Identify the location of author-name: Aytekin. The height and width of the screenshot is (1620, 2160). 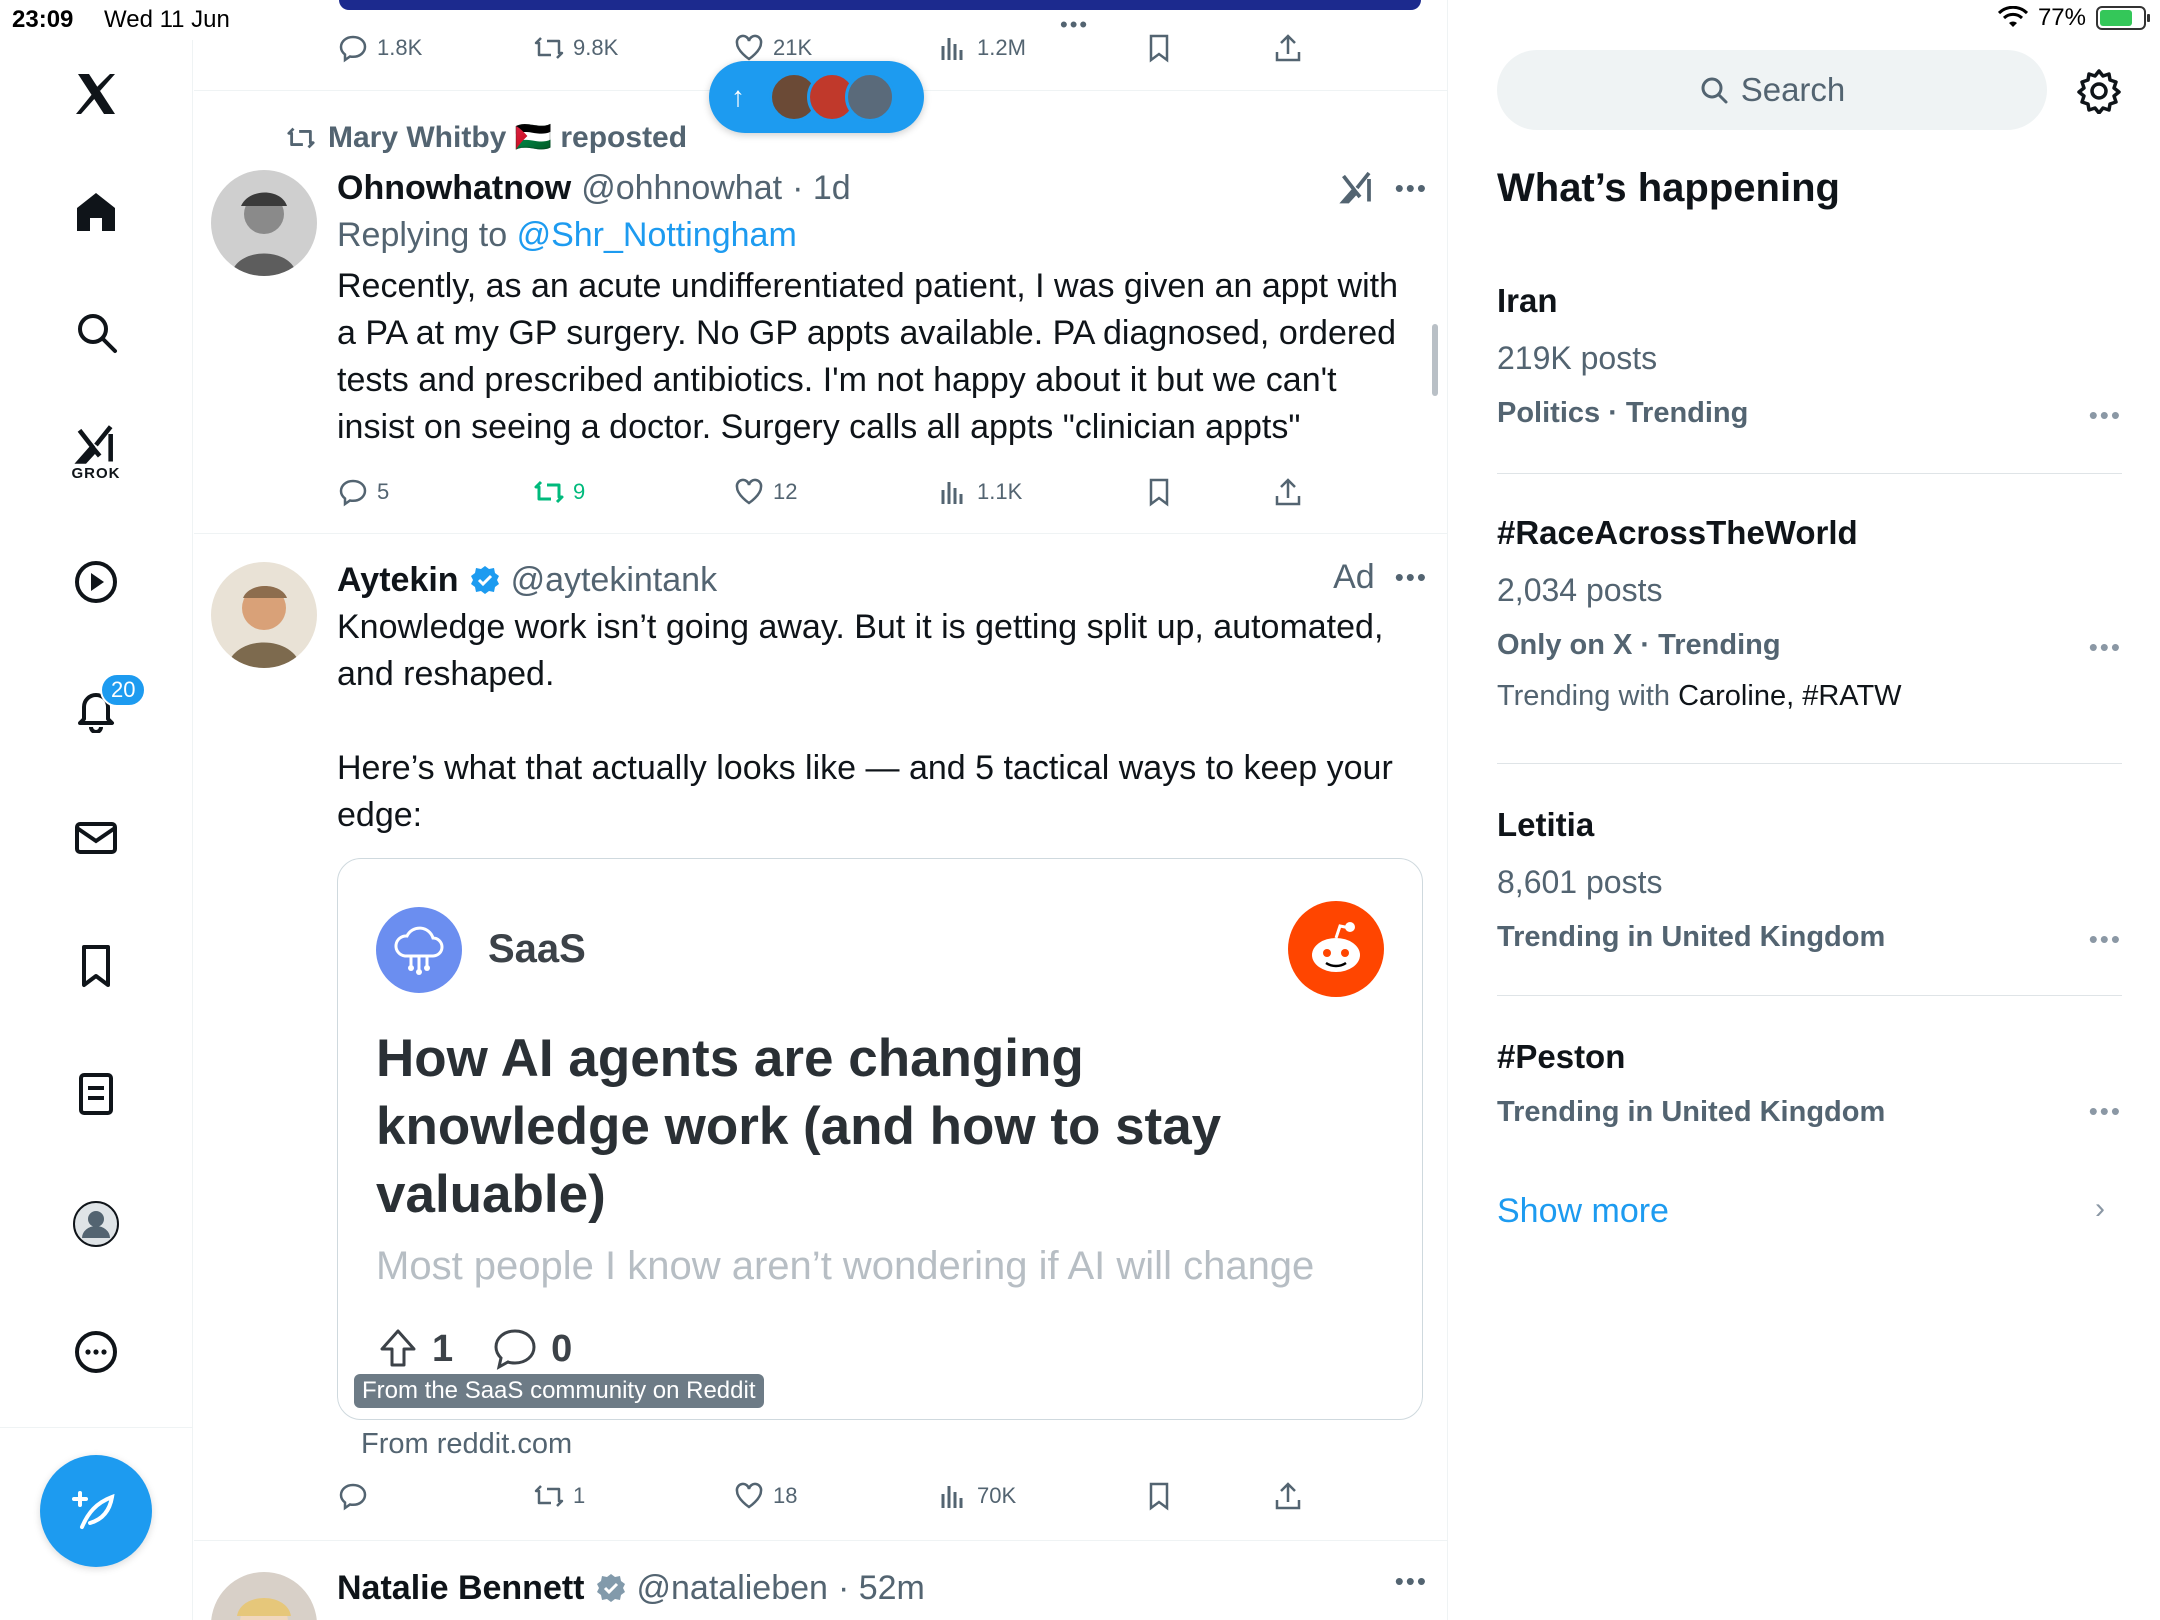
(398, 580).